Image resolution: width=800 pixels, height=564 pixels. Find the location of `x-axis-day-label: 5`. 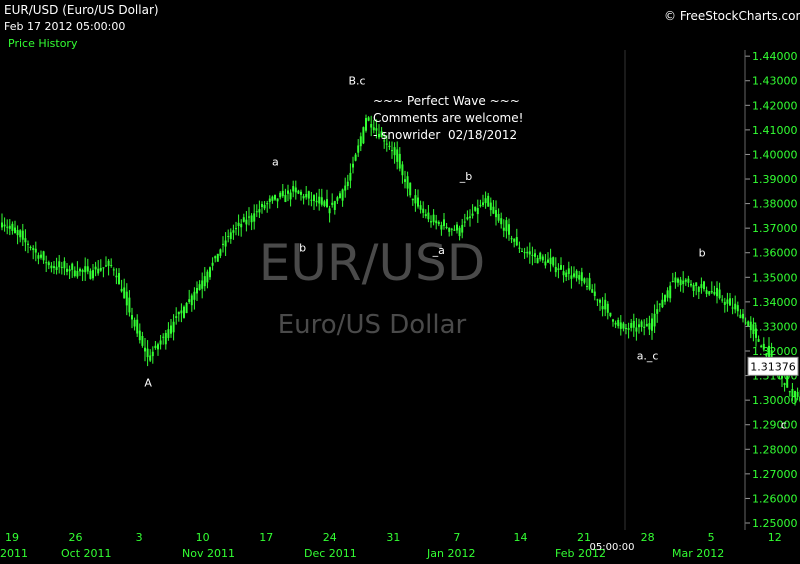

x-axis-day-label: 5 is located at coordinates (711, 537).